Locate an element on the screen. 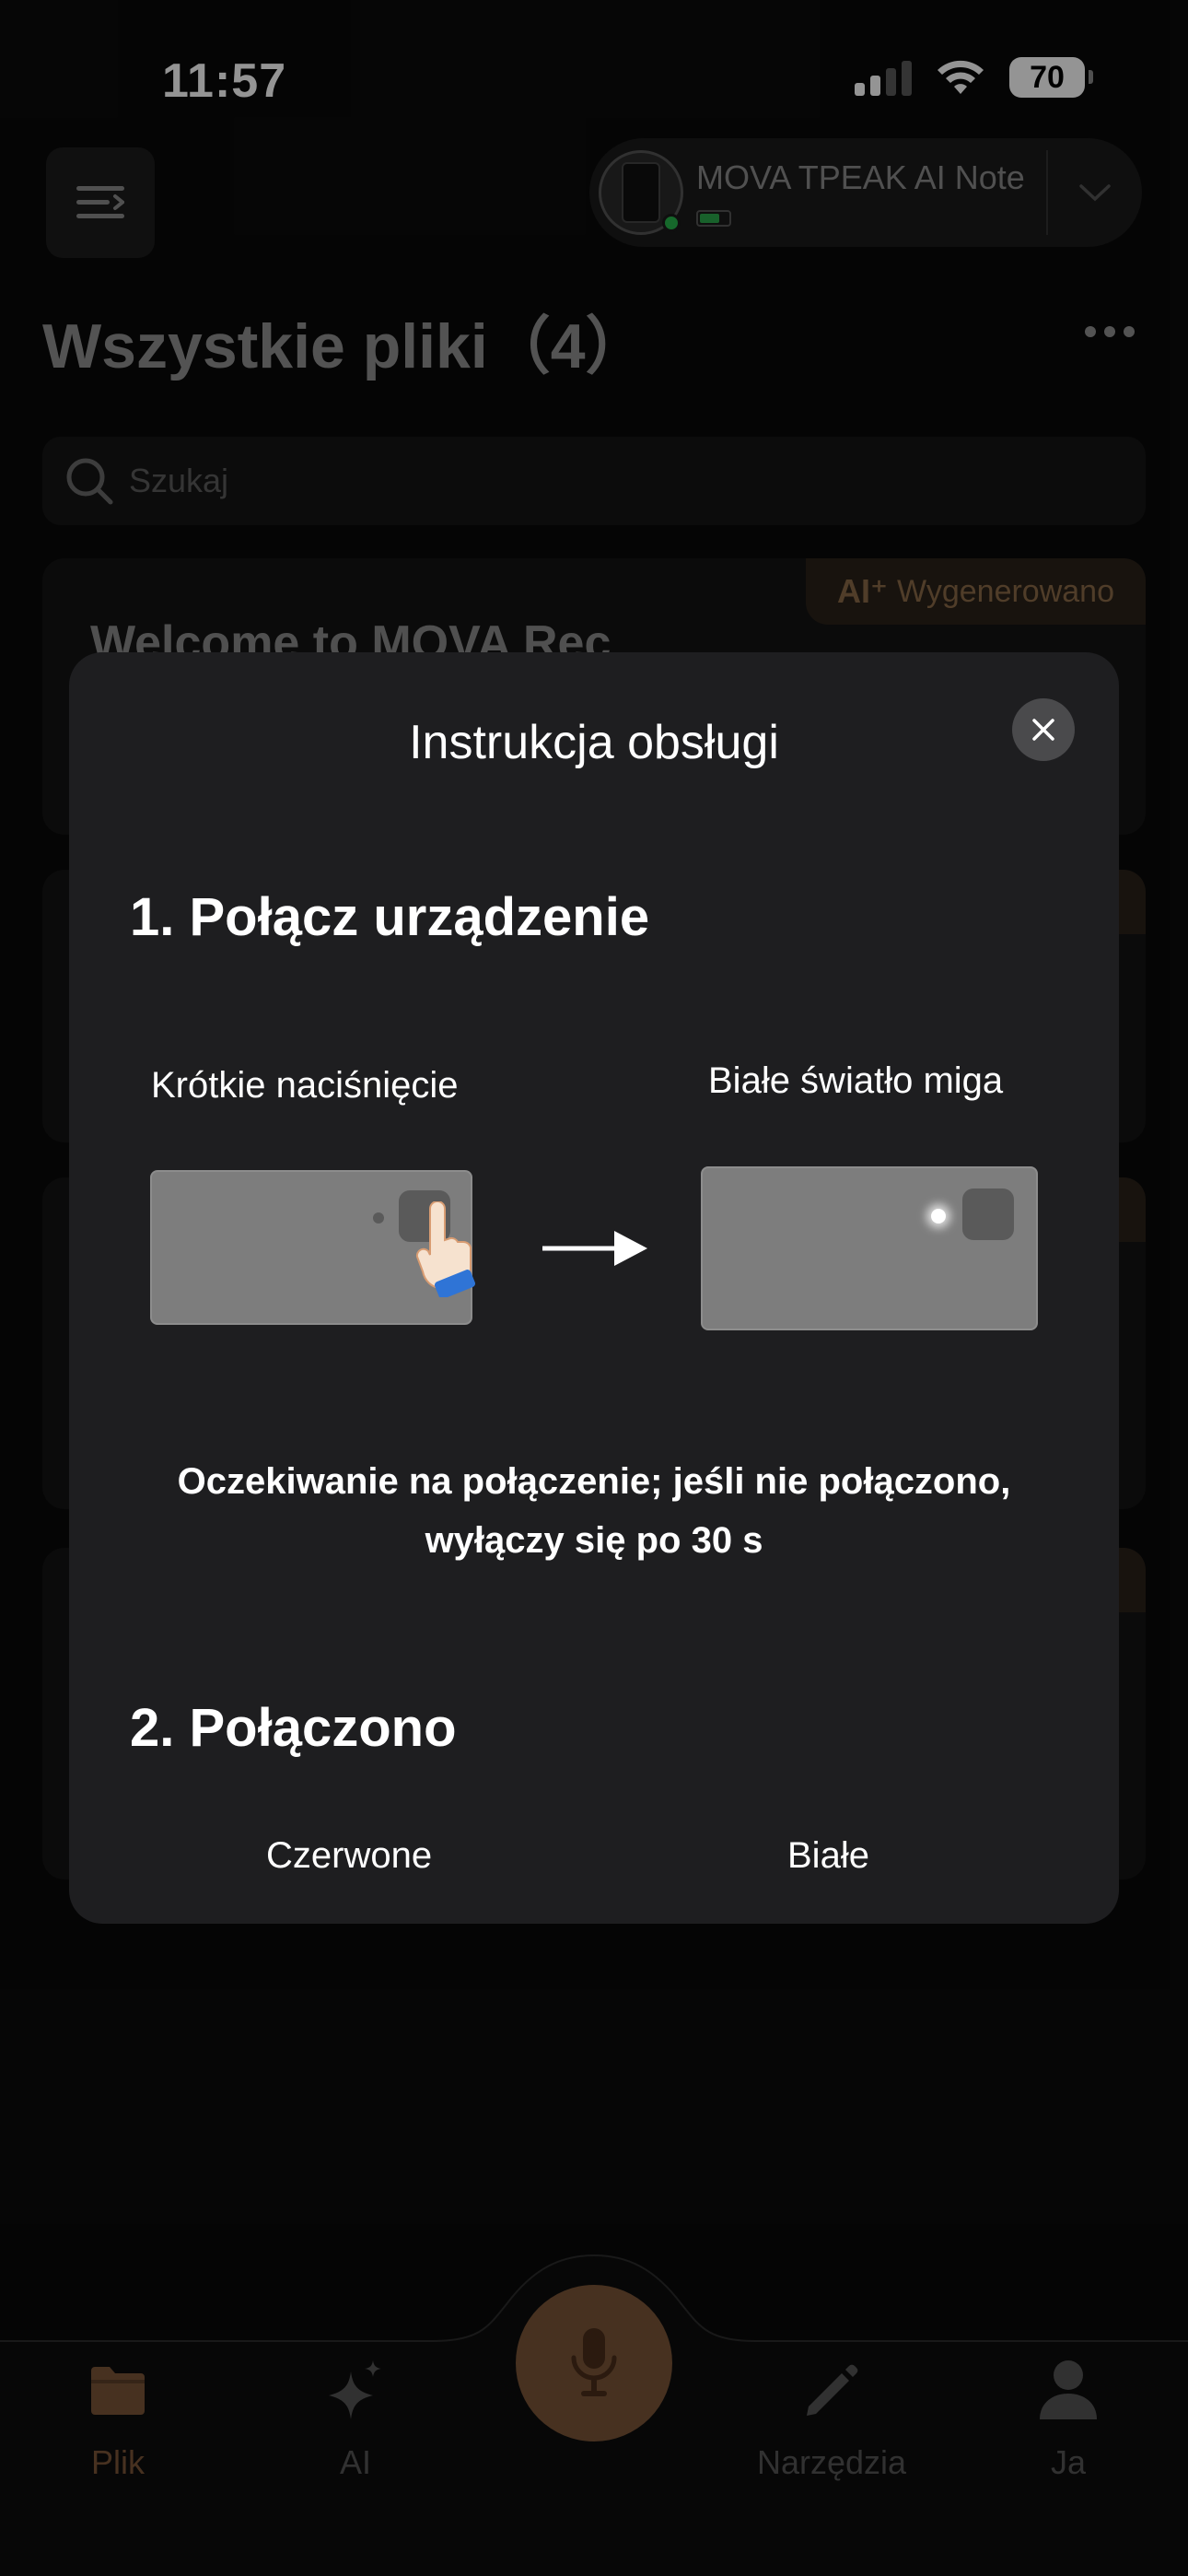 This screenshot has height=2576, width=1188. step2-left-label: Czerwone is located at coordinates (349, 1855).